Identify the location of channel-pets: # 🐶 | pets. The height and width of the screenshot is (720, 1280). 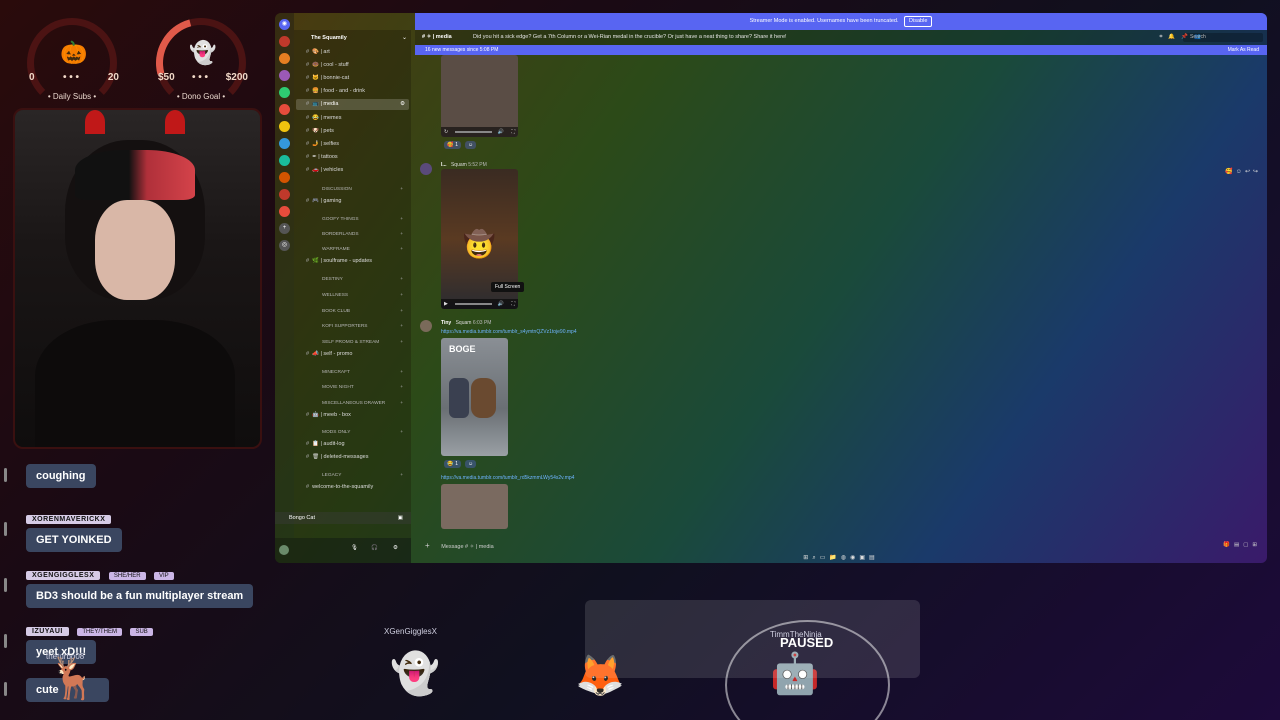
(352, 131).